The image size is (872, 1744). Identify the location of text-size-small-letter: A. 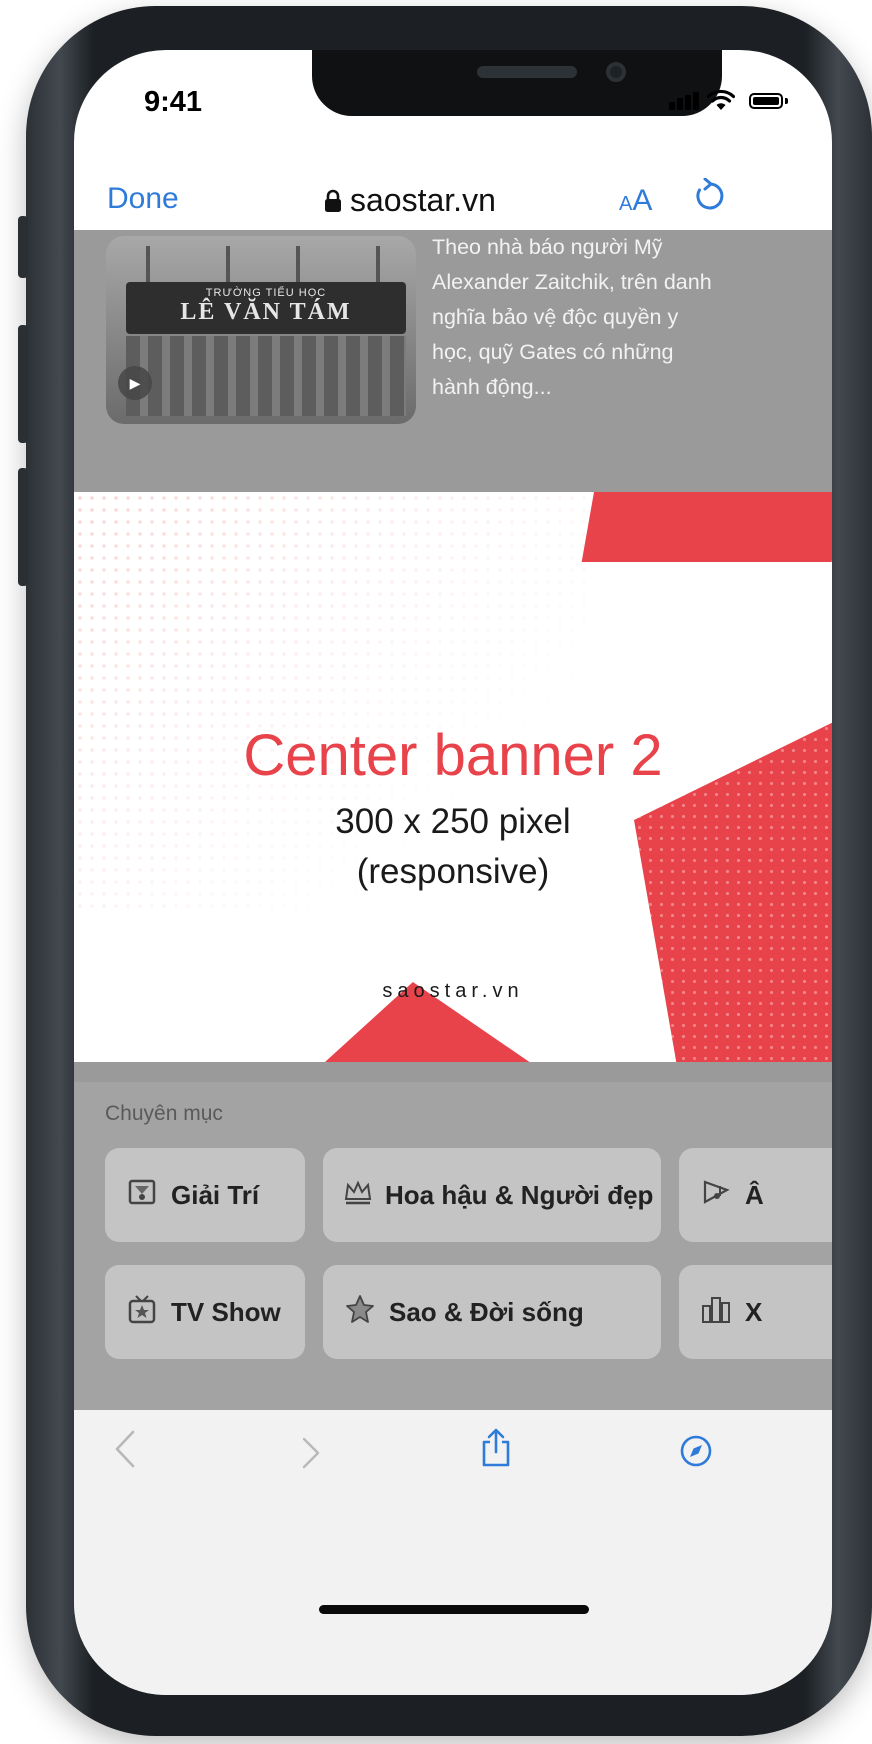
(626, 204).